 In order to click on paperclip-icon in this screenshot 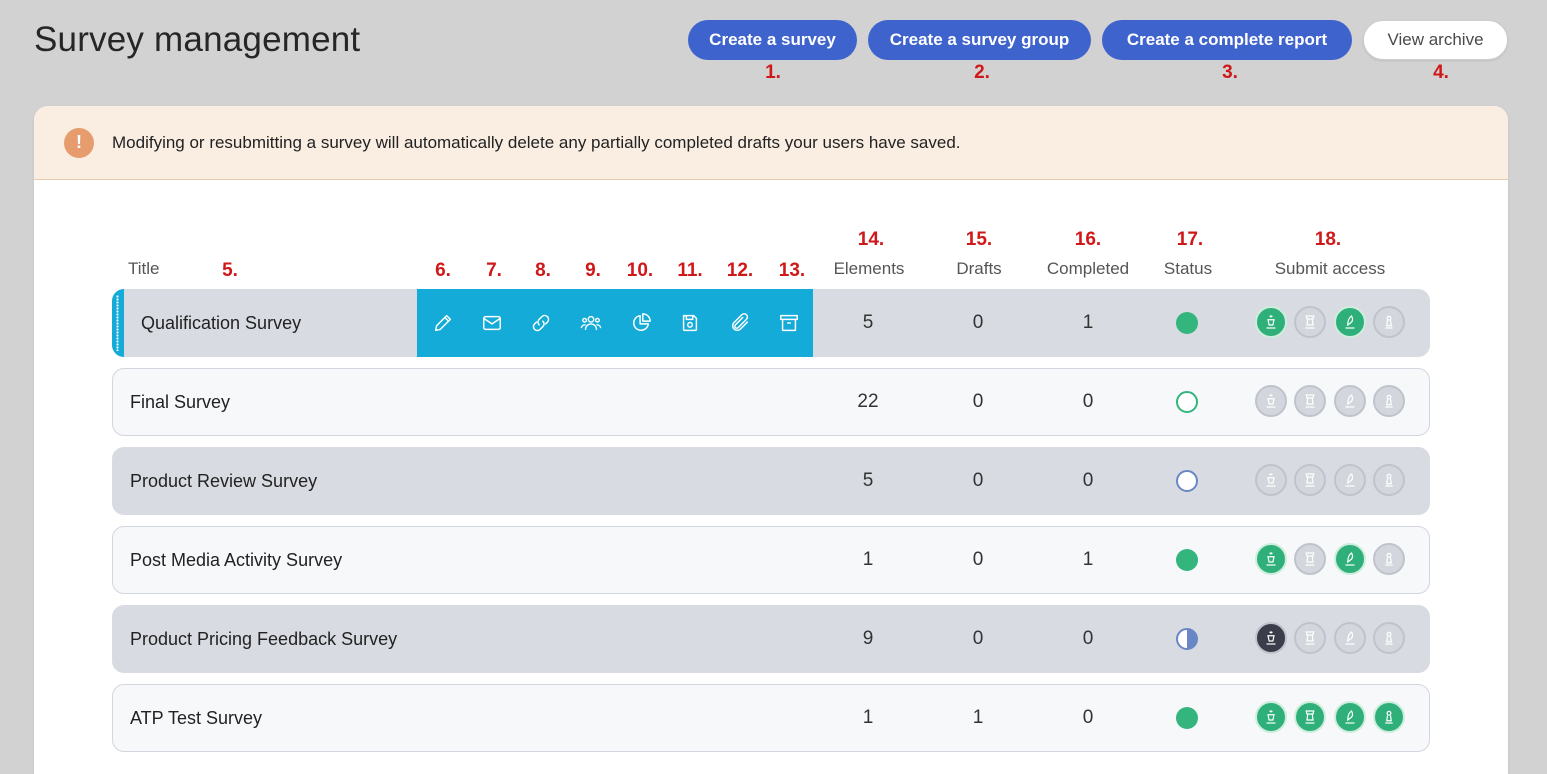, I will do `click(740, 323)`.